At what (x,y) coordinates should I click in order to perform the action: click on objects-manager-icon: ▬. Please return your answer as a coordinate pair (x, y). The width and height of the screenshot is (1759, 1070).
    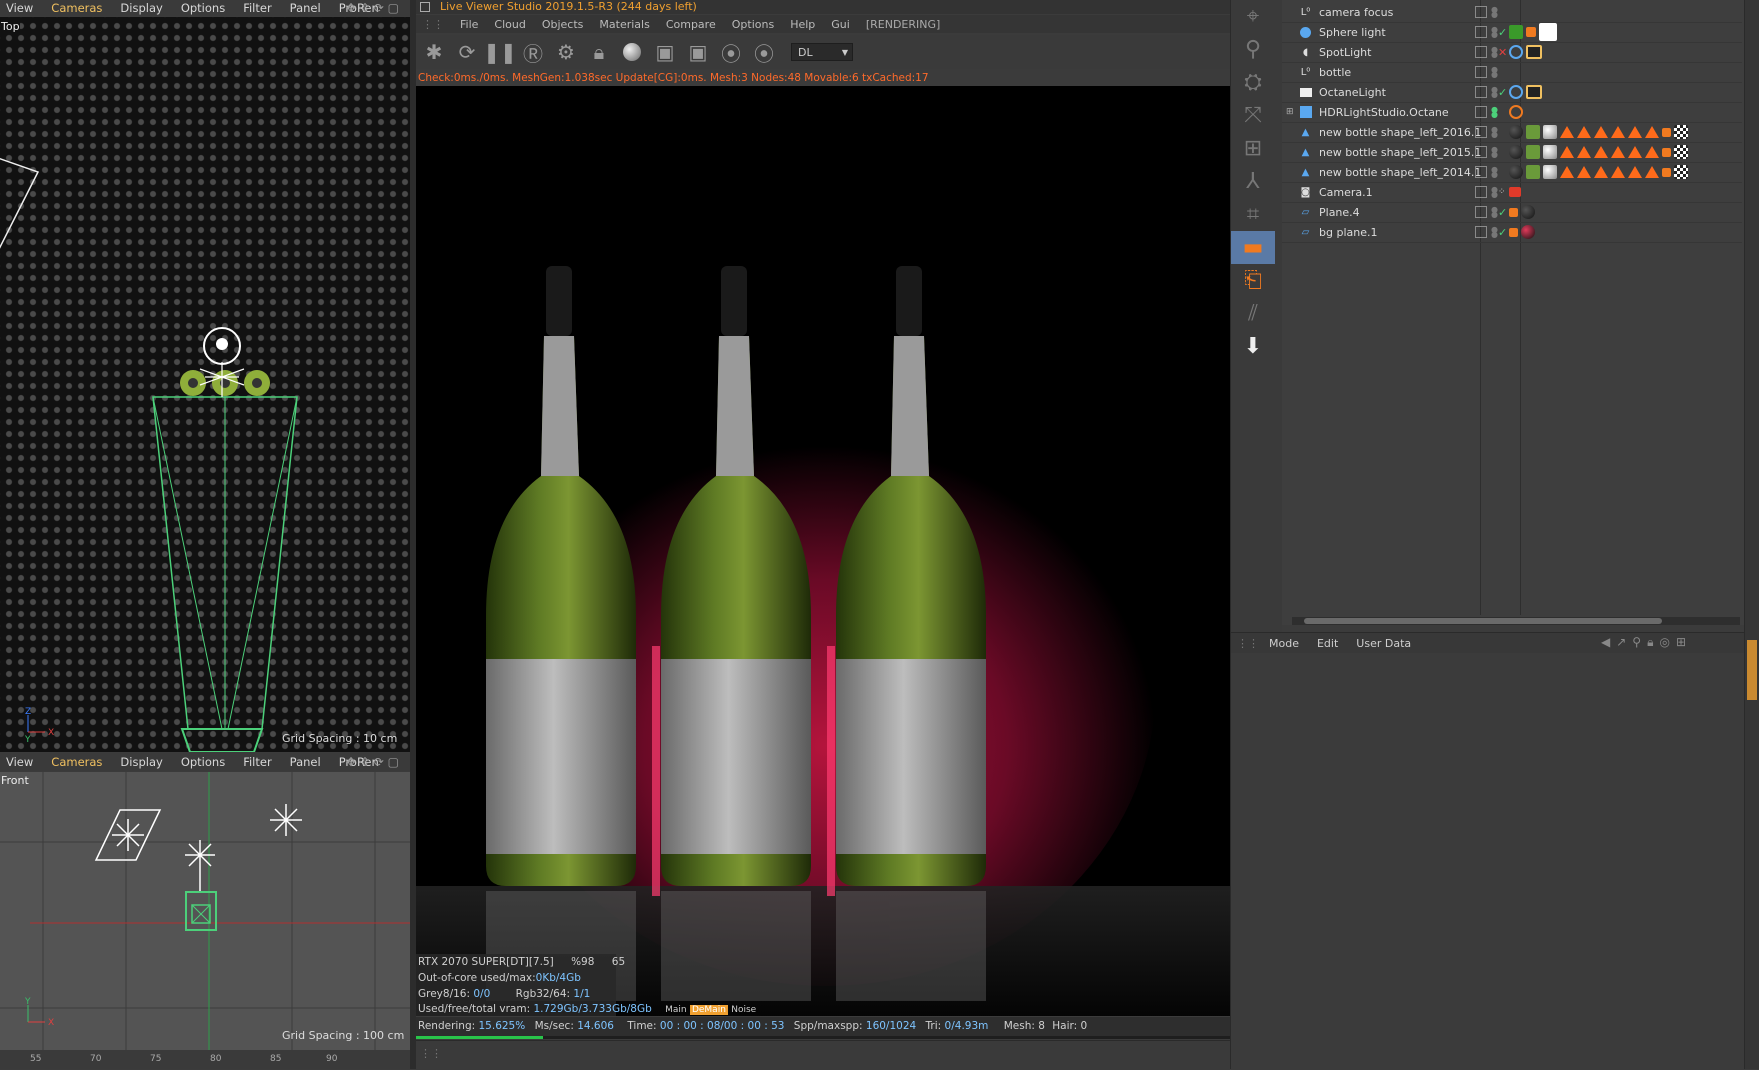
    Looking at the image, I should click on (1253, 247).